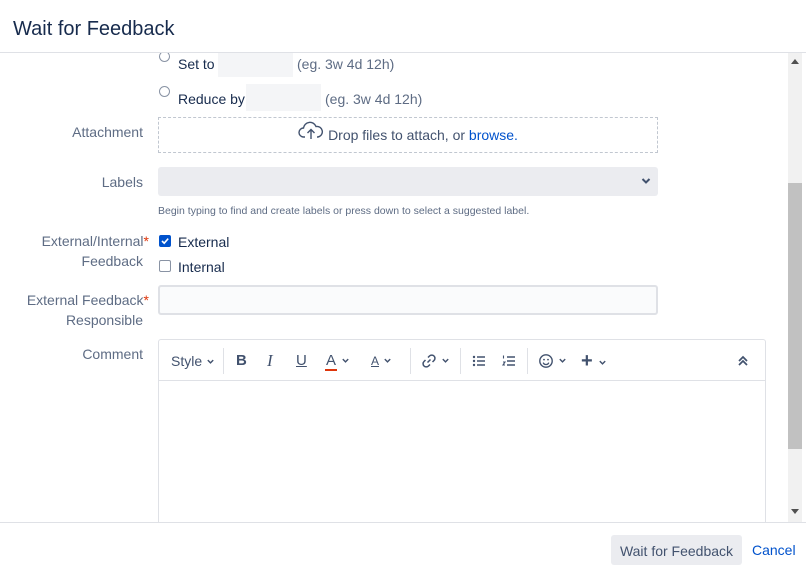 The height and width of the screenshot is (571, 806). Describe the element at coordinates (165, 241) in the screenshot. I see `external-checkbox` at that location.